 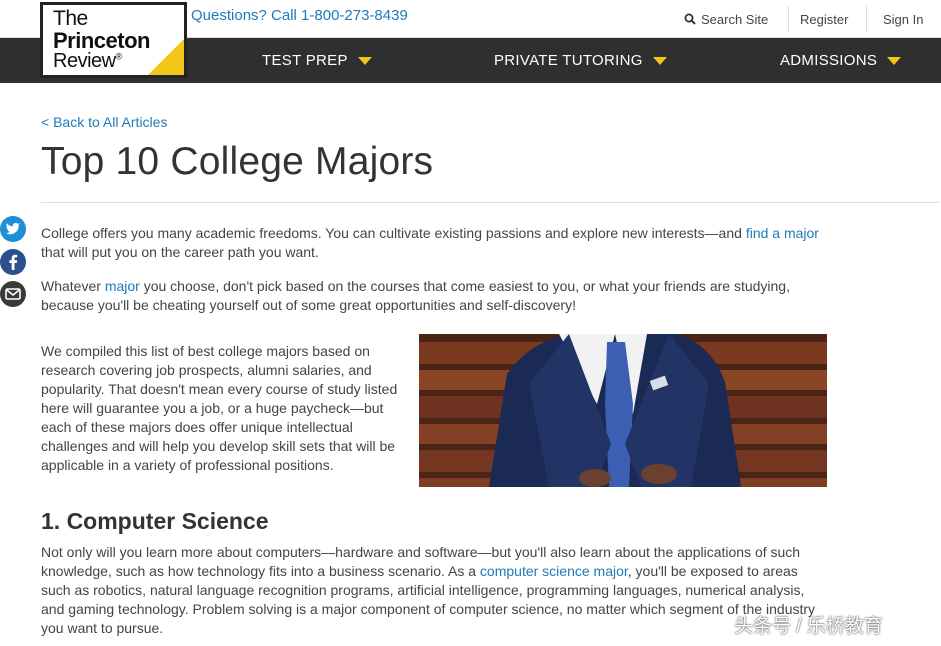 I want to click on nav-admissions: ADMISSIONS, so click(x=841, y=60).